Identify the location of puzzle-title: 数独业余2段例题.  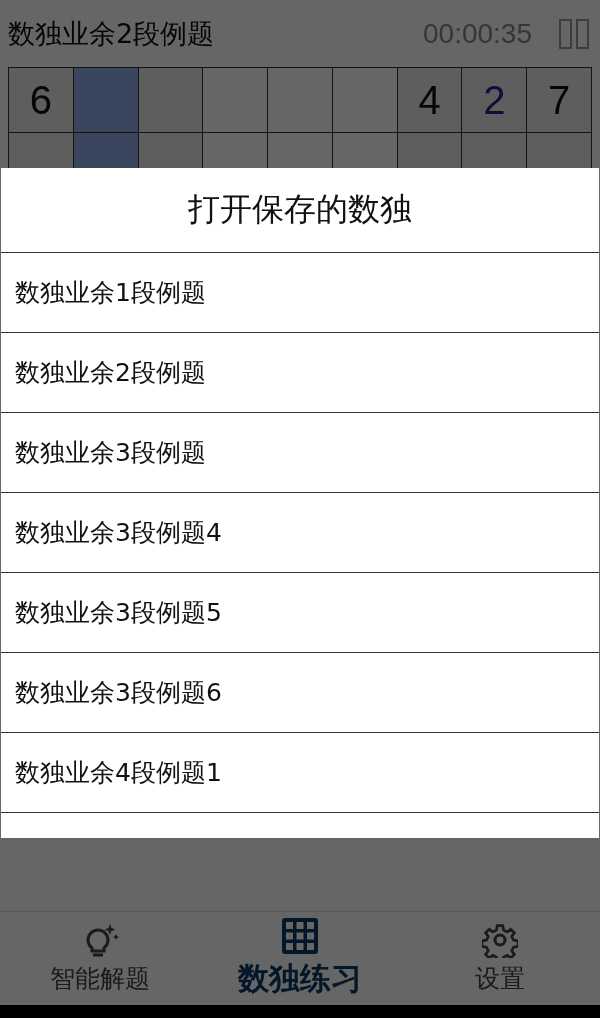
(112, 33).